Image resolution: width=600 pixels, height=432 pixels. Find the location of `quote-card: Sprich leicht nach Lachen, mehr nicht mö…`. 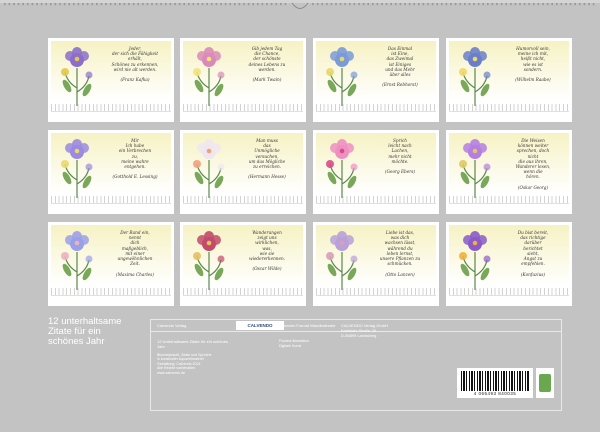

quote-card: Sprich leicht nach Lachen, mehr nicht mö… is located at coordinates (376, 165).